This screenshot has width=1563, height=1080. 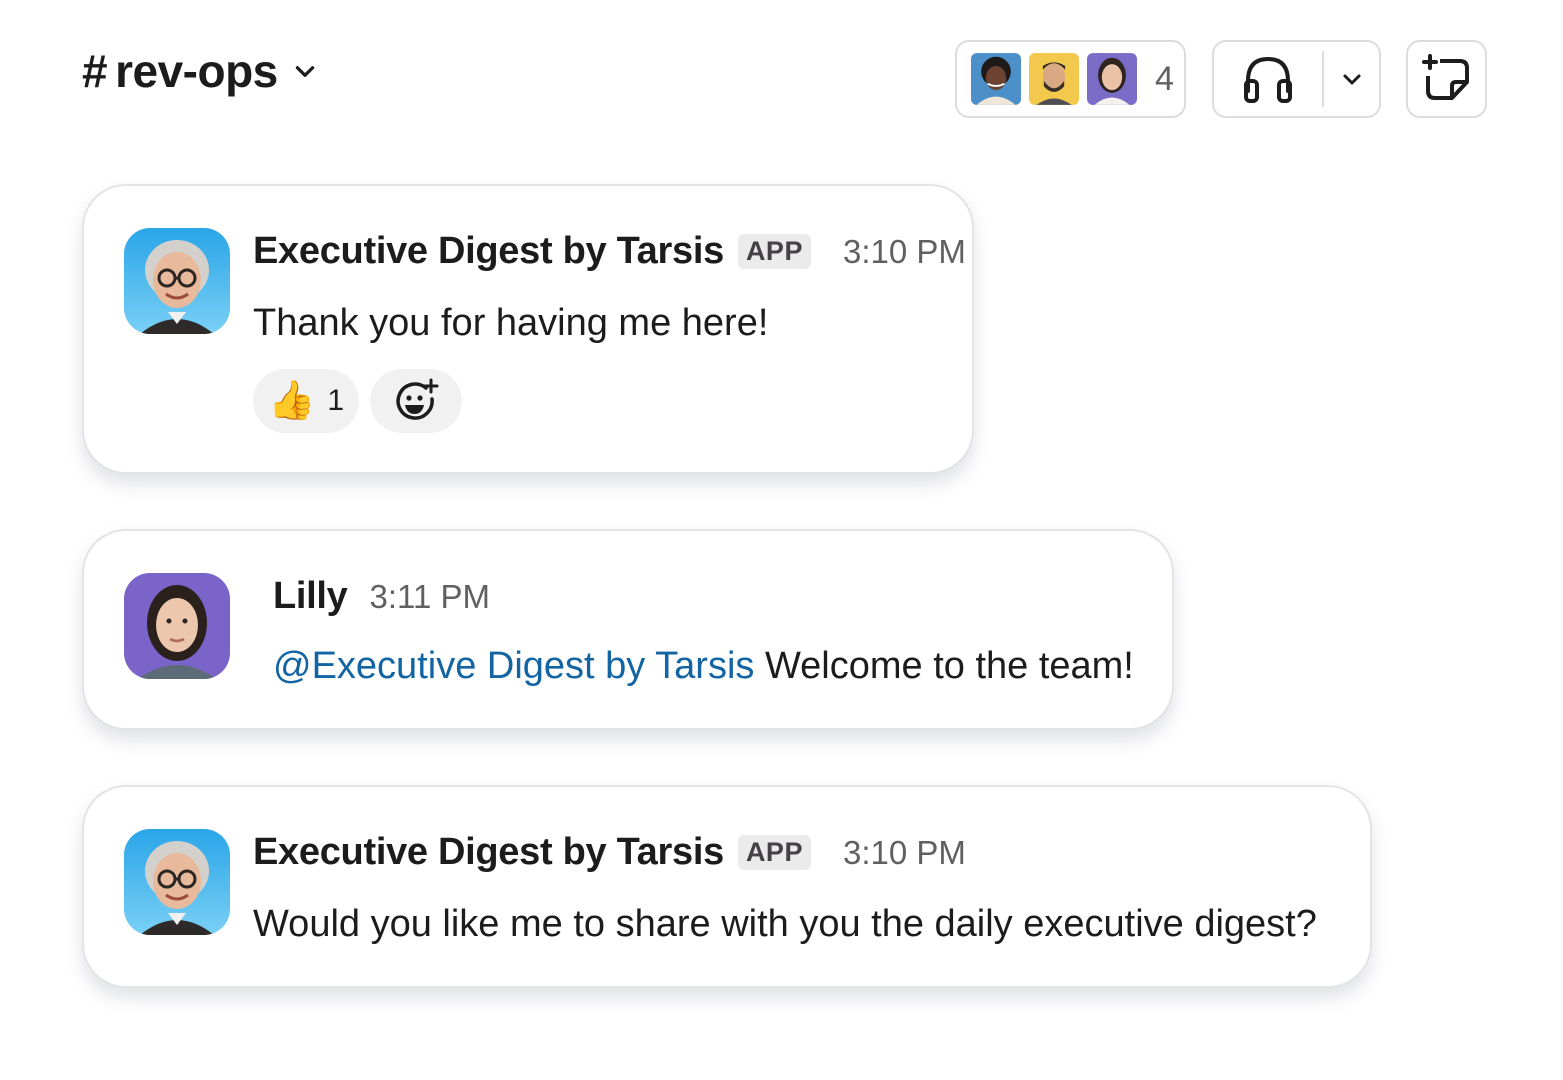 I want to click on add-reaction-icon, so click(x=417, y=399).